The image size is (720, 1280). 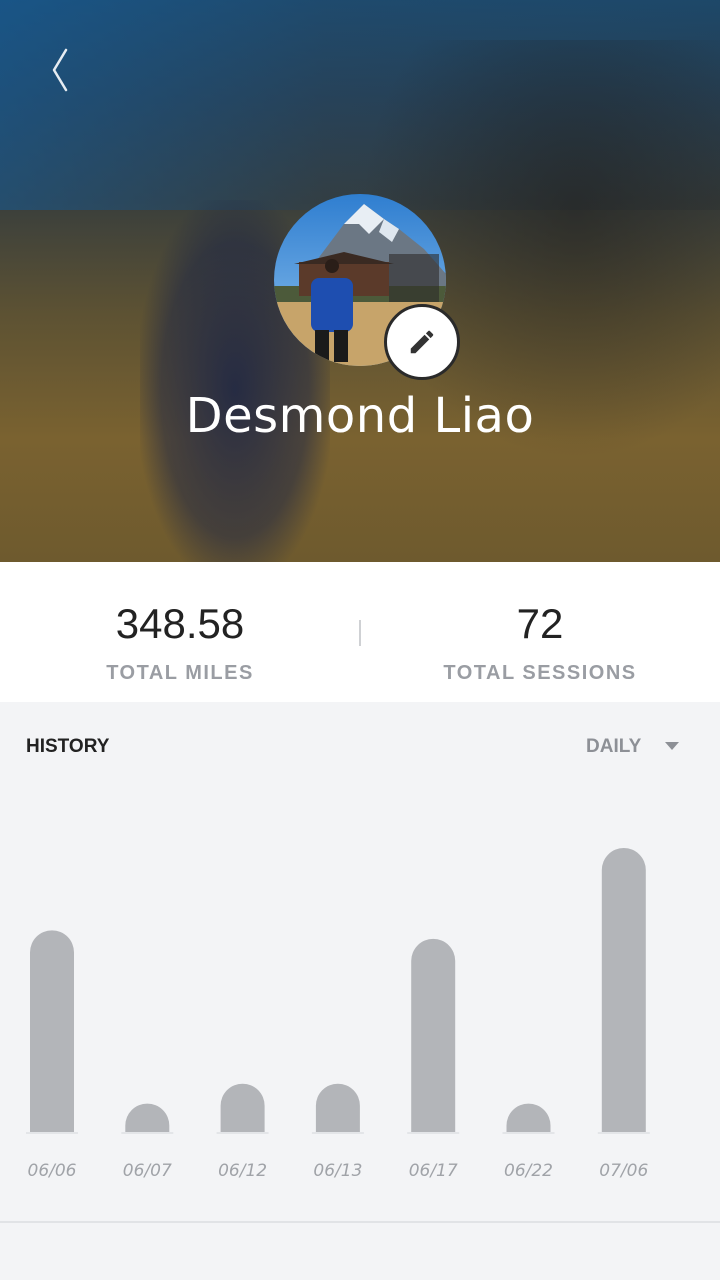 I want to click on user-name: Desmond Liao, so click(x=360, y=416).